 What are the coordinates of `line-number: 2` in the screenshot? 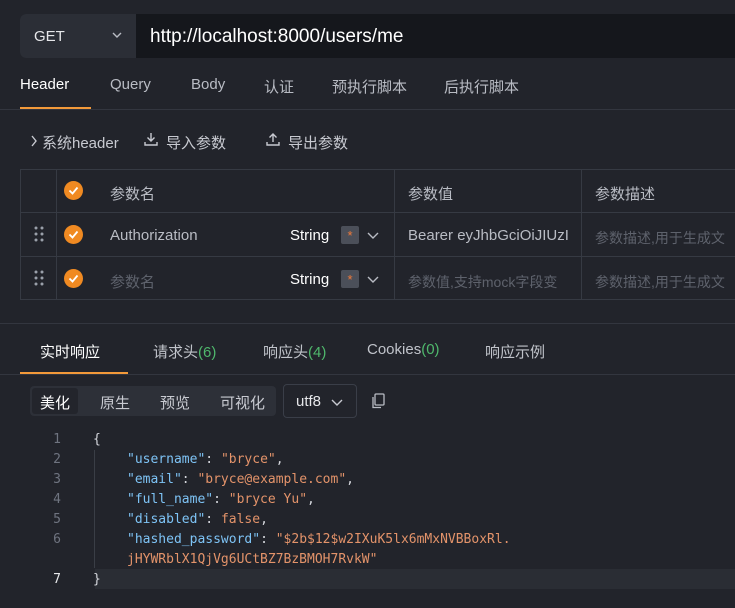 It's located at (57, 459).